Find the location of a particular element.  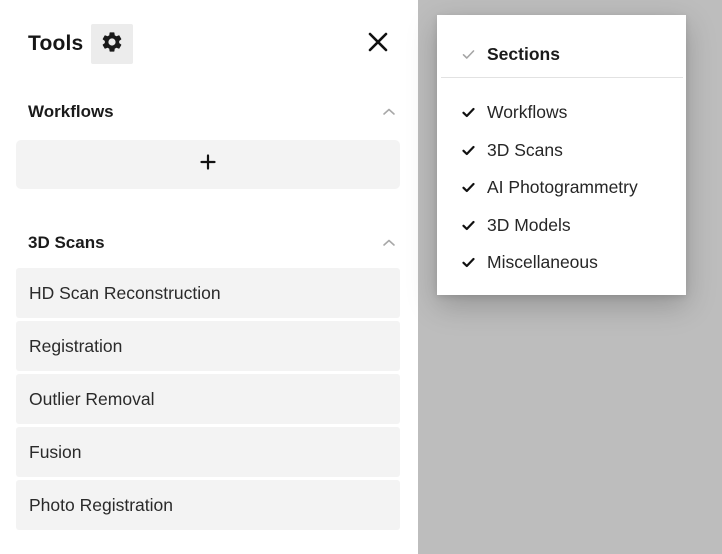

tool-item-label: Fusion is located at coordinates (55, 451).